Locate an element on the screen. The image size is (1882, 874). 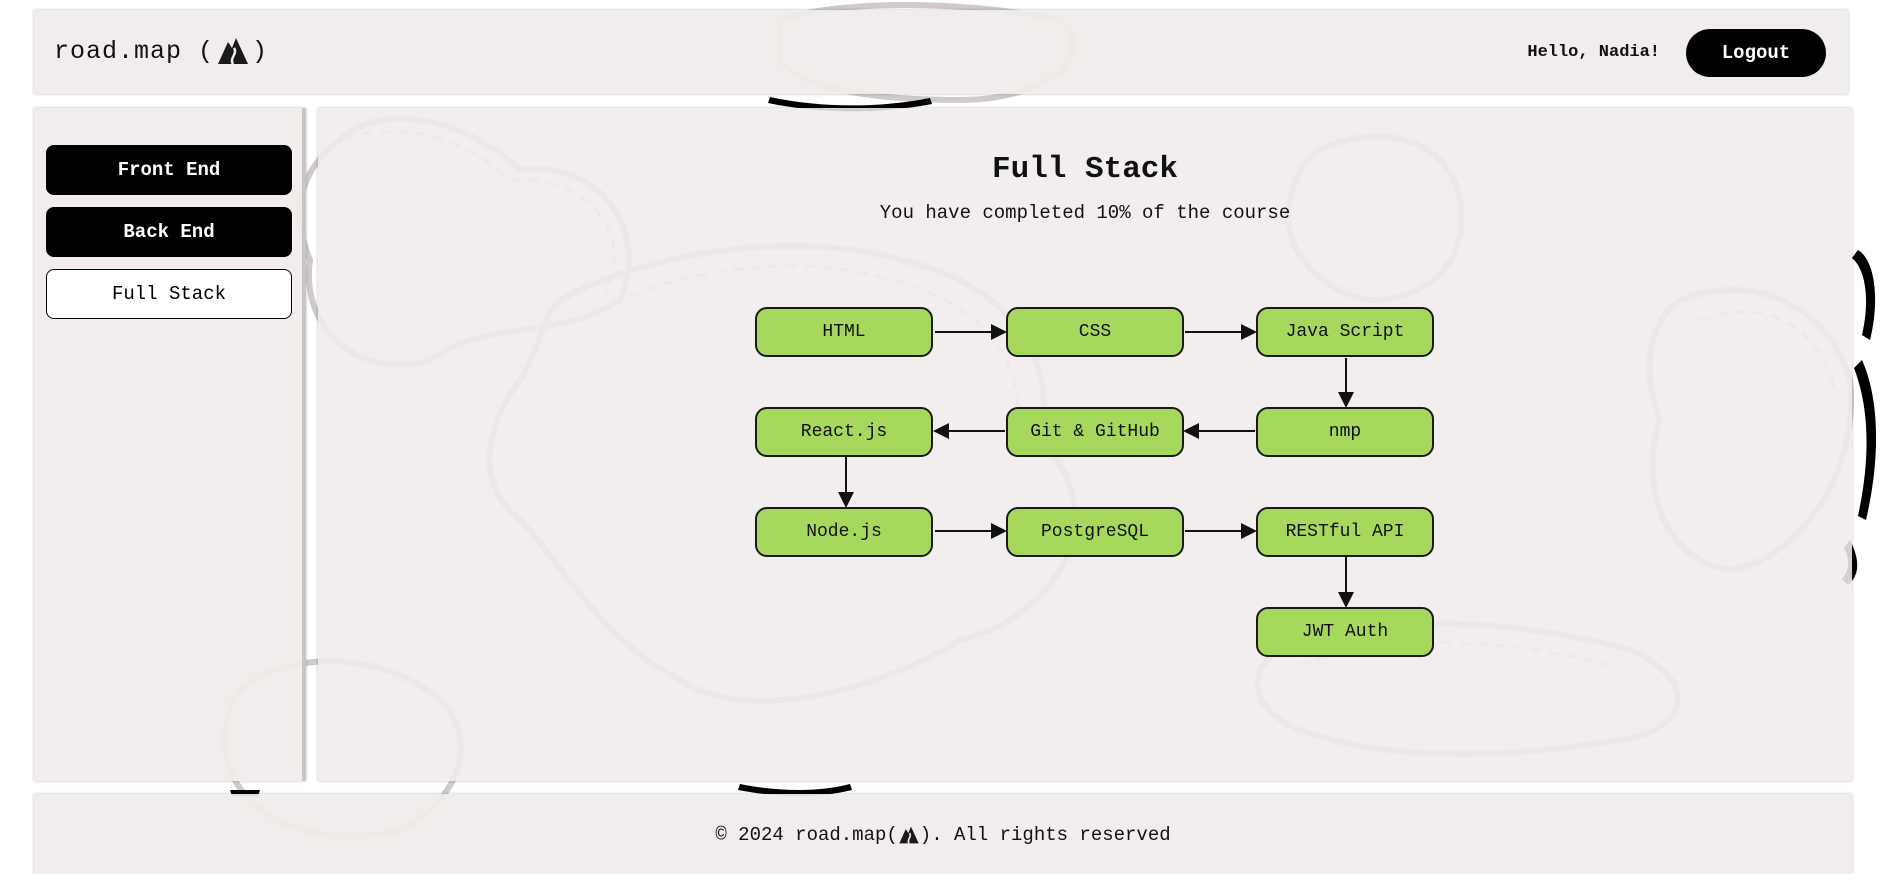
roadmap-node-postgresql: PostgreSQL is located at coordinates (1095, 532).